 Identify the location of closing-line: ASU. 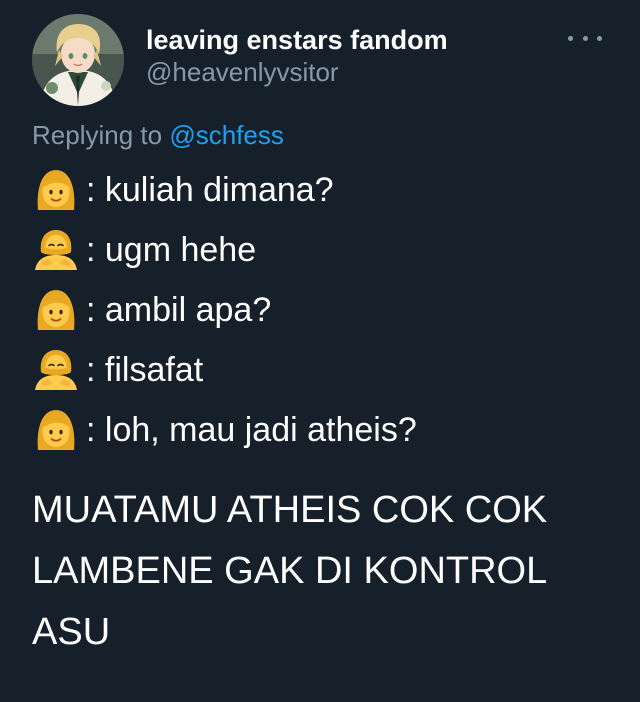
(71, 632).